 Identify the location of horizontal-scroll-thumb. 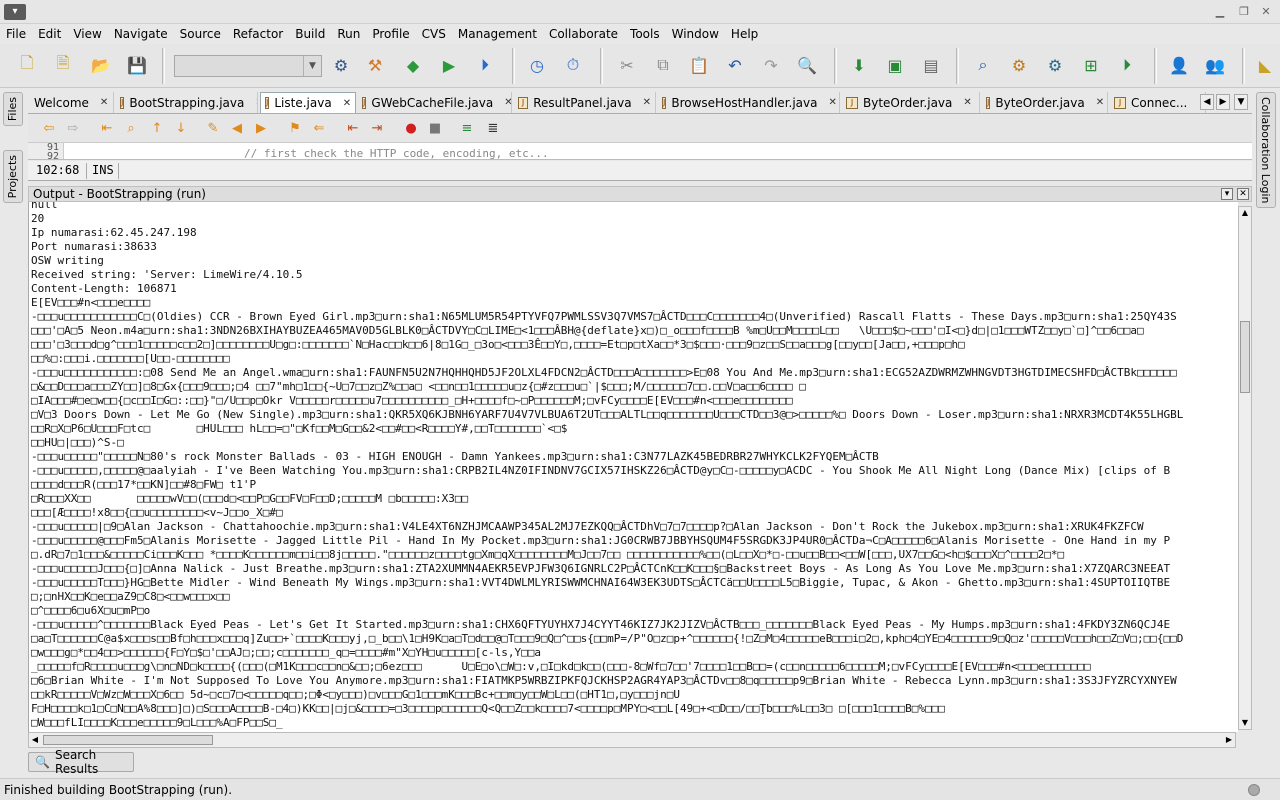
(128, 740).